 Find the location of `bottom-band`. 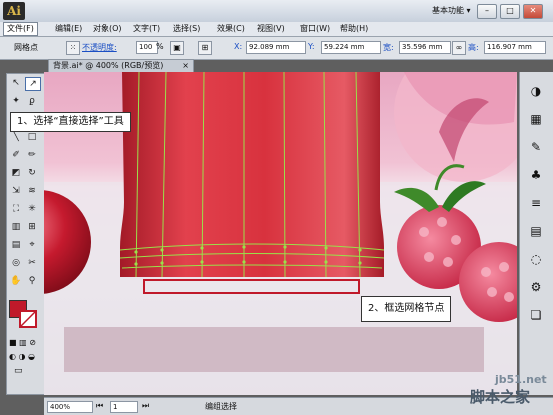

bottom-band is located at coordinates (274, 349).